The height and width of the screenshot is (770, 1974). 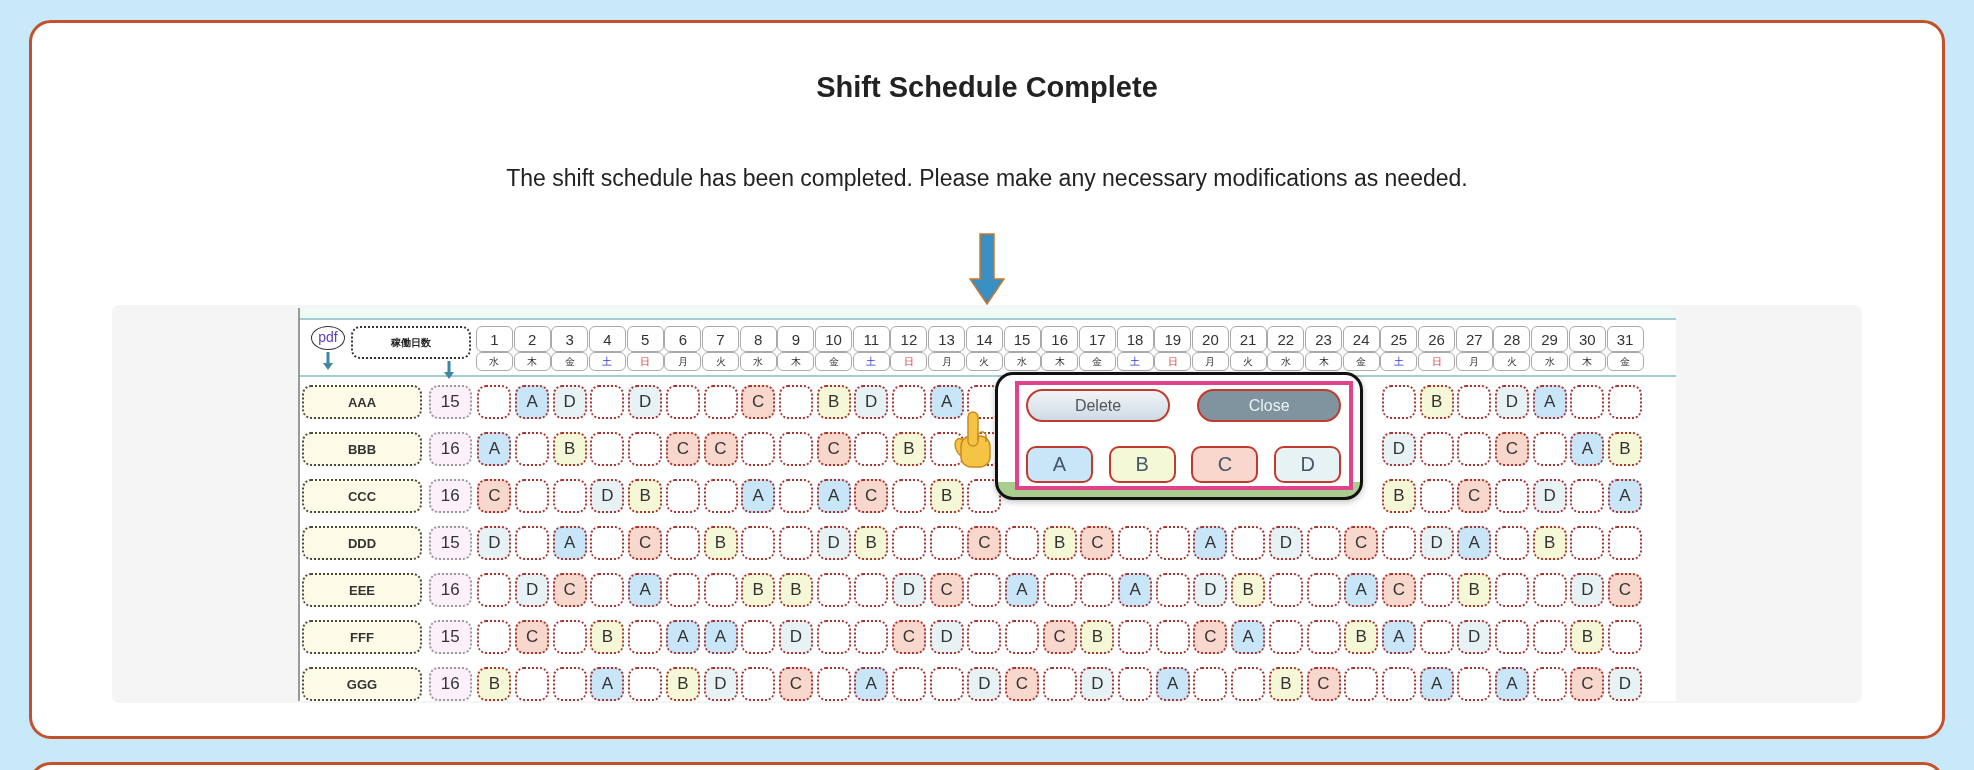 What do you see at coordinates (1225, 464) in the screenshot?
I see `shift-option-button: C` at bounding box center [1225, 464].